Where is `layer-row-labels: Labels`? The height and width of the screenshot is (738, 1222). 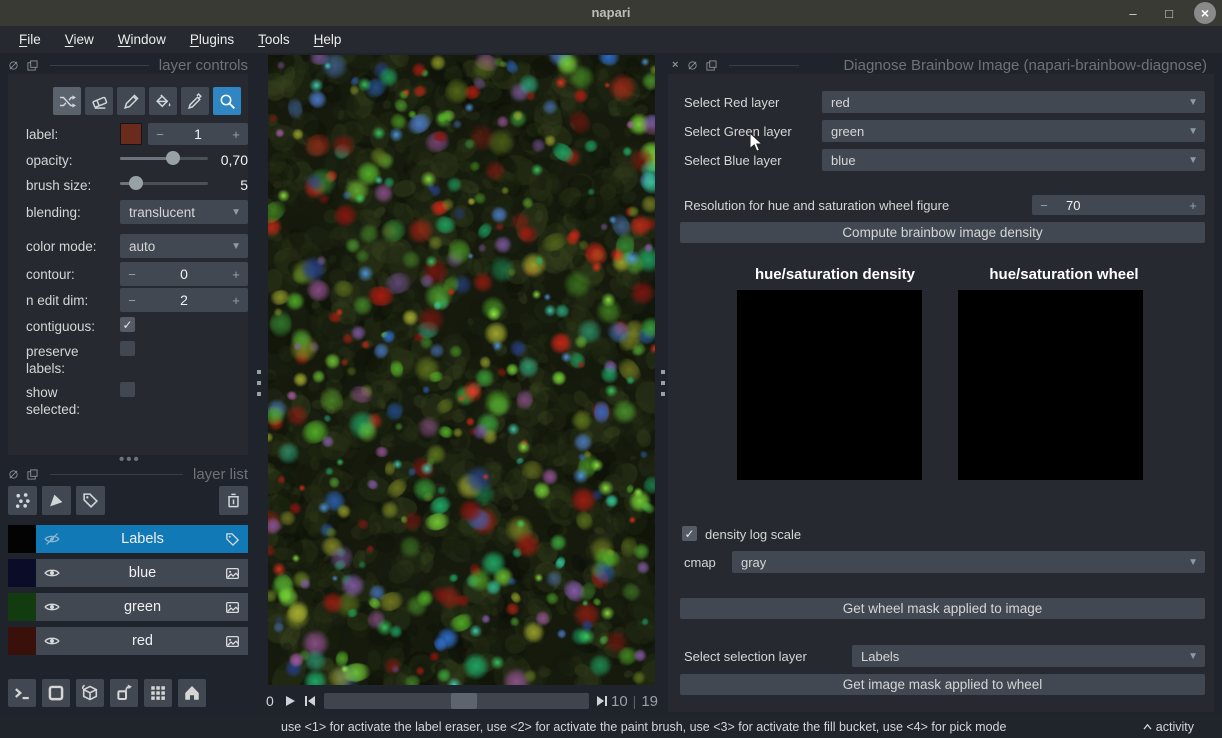
layer-row-labels: Labels is located at coordinates (128, 539).